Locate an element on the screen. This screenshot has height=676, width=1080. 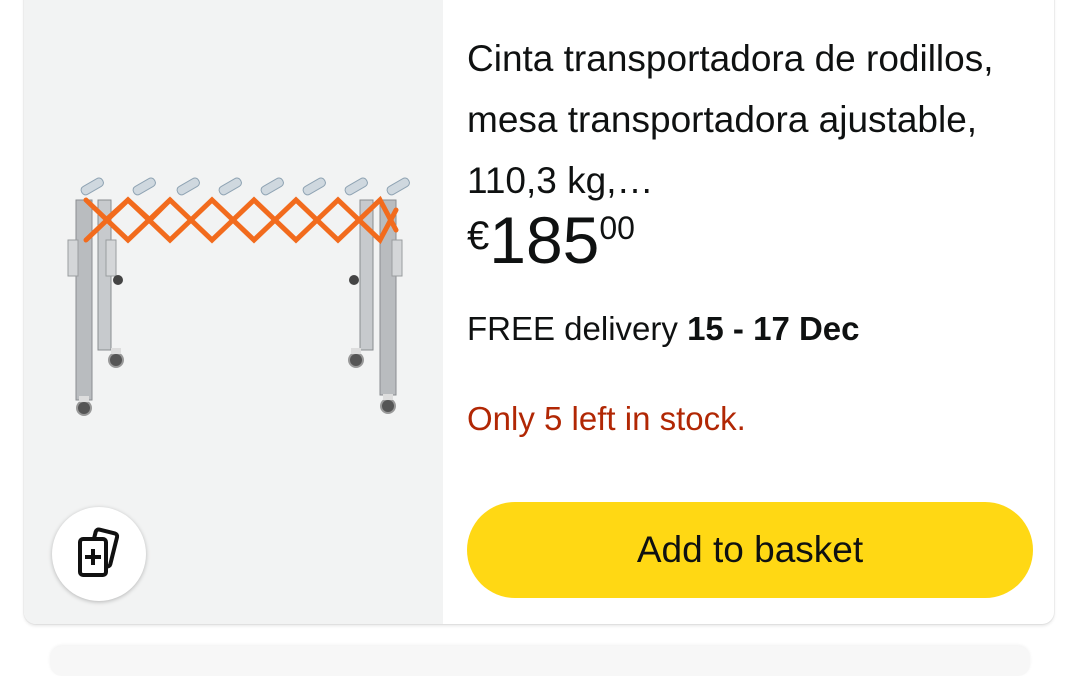
next-card-edge is located at coordinates (540, 661).